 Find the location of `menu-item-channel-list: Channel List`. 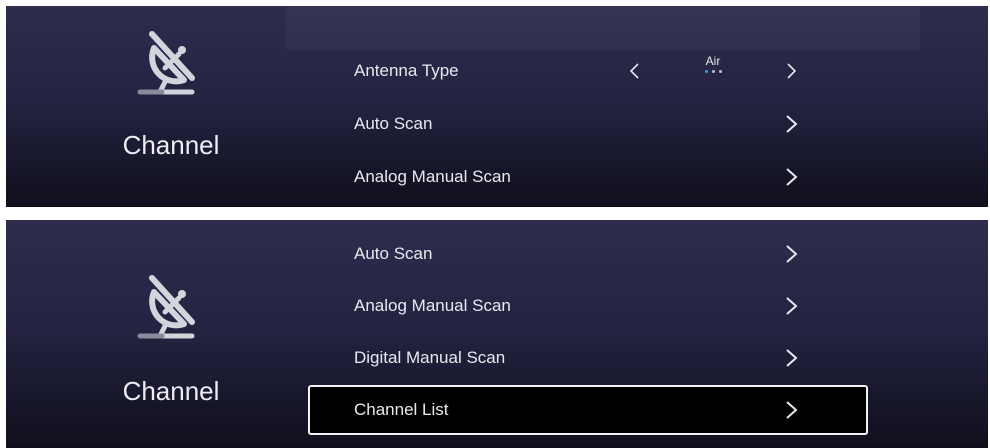

menu-item-channel-list: Channel List is located at coordinates (588, 410).